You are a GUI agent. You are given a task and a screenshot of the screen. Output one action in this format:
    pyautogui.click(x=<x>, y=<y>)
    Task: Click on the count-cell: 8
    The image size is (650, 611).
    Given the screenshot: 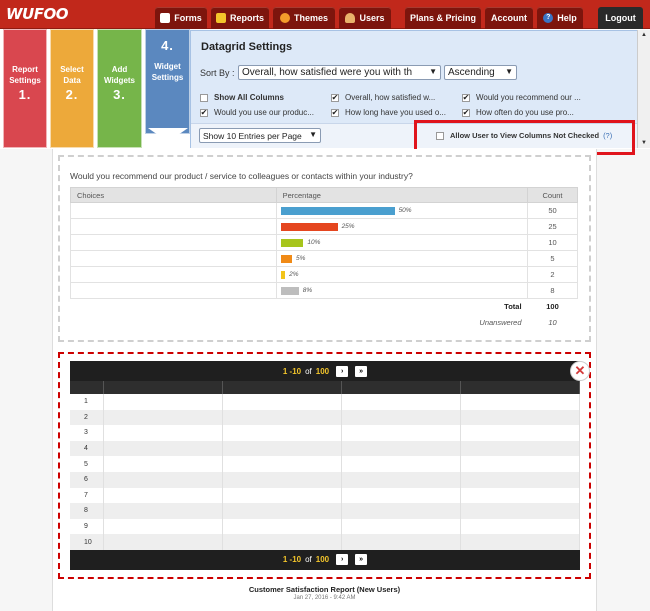 What is the action you would take?
    pyautogui.click(x=552, y=290)
    